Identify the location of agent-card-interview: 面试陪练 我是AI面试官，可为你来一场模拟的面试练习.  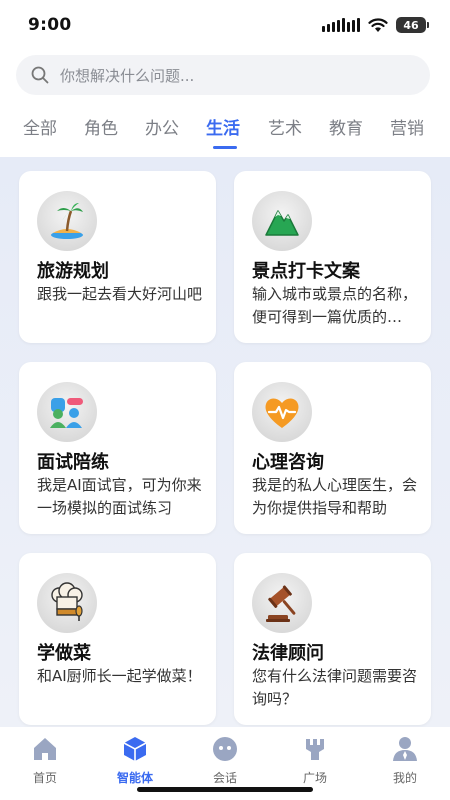
(117, 448).